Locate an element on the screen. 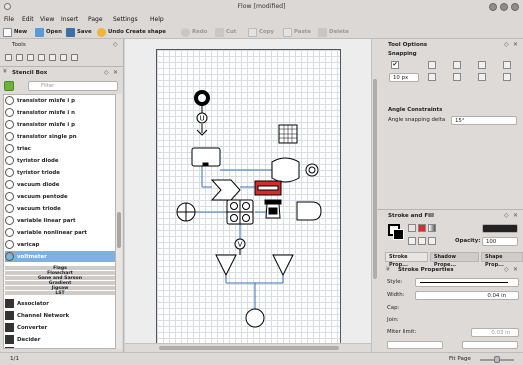  stroke-width-spinbox: 0.04 in is located at coordinates (467, 295).